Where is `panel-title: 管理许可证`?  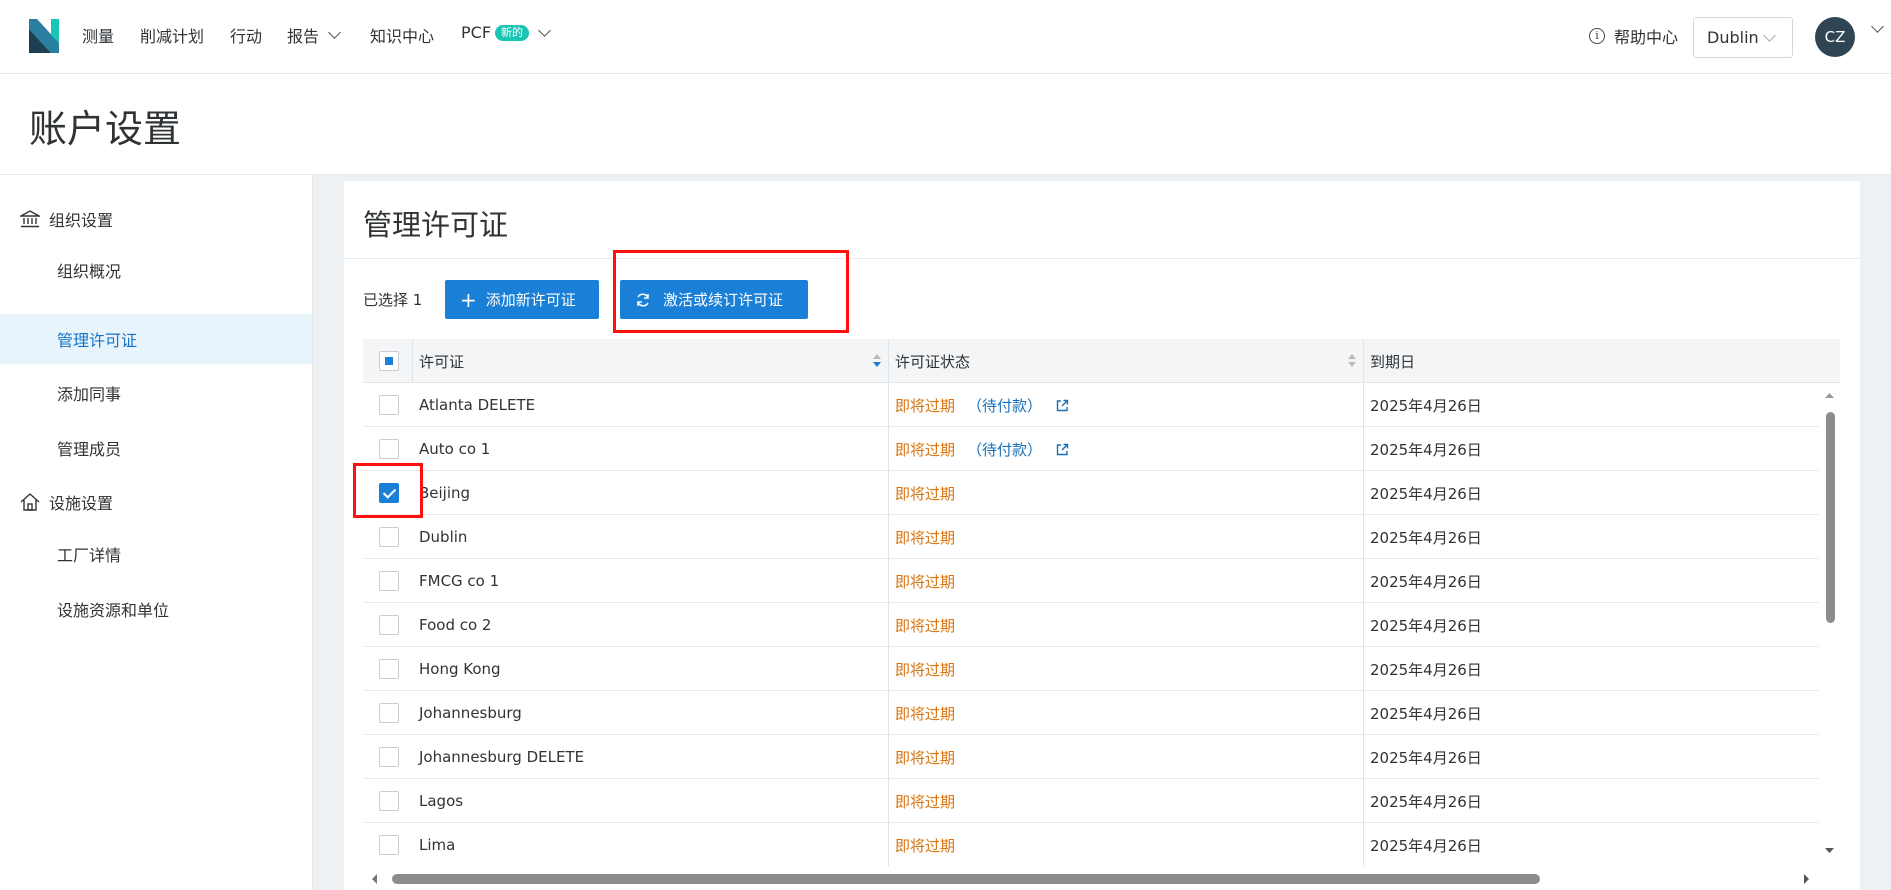 panel-title: 管理许可证 is located at coordinates (436, 225).